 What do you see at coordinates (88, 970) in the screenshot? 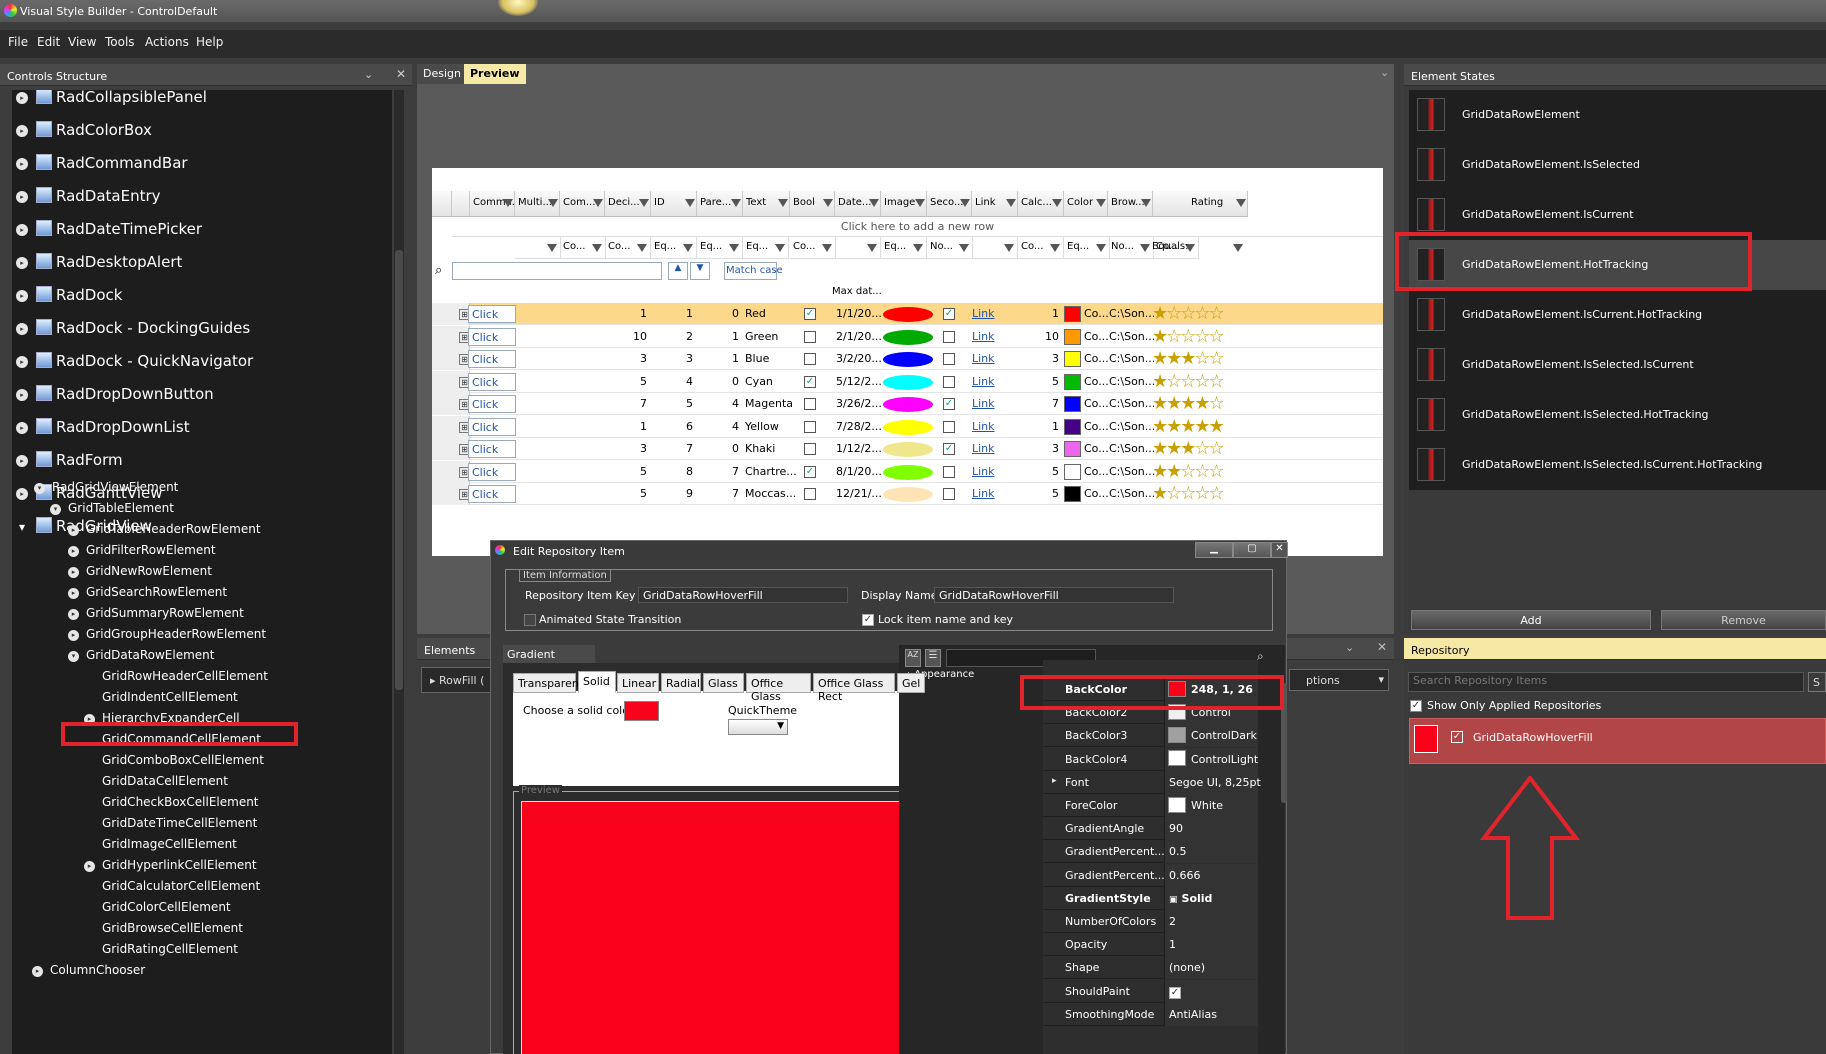
I see `tree-sub-item: ▸ ColumnChooser` at bounding box center [88, 970].